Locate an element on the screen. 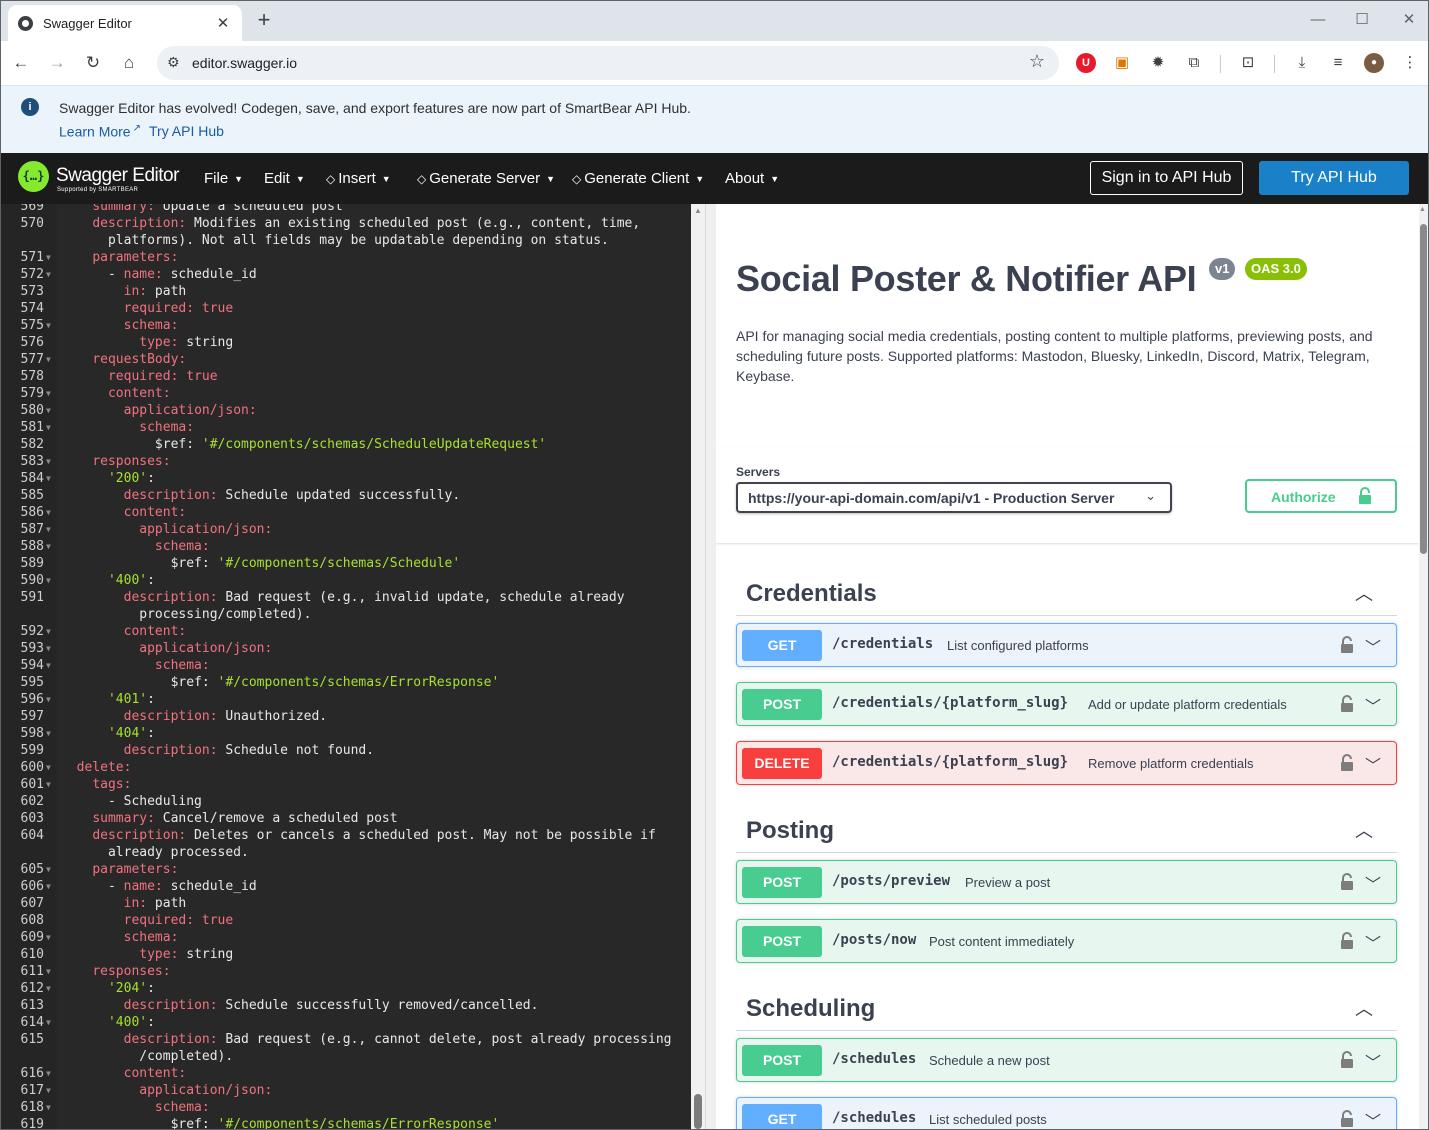 The height and width of the screenshot is (1130, 1429). code-text: /completed). is located at coordinates (147, 1056).